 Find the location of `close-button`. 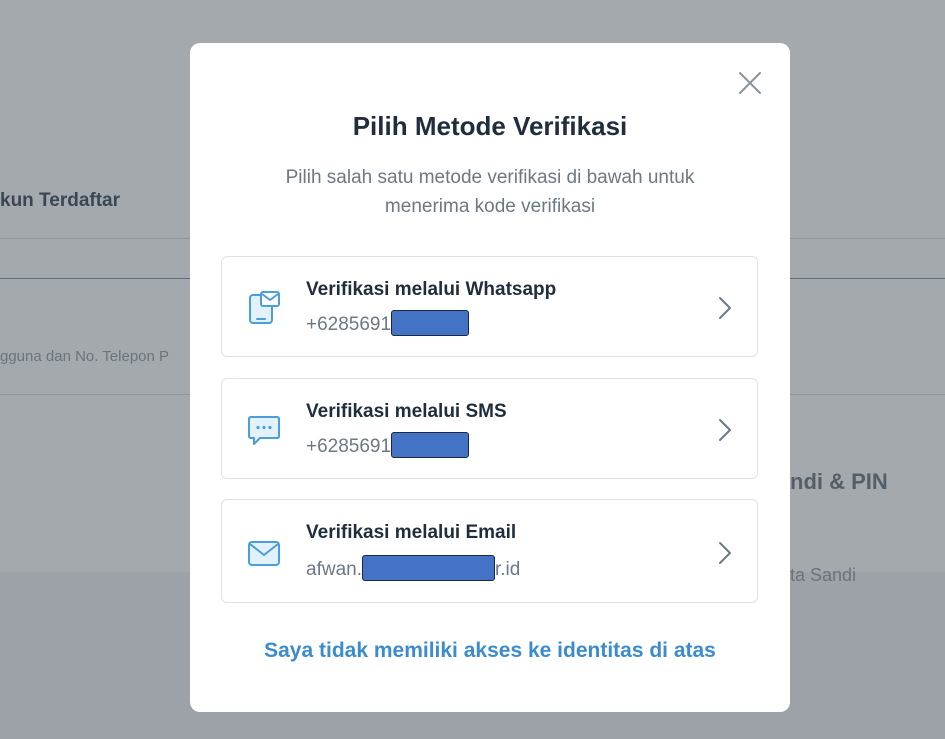

close-button is located at coordinates (750, 83).